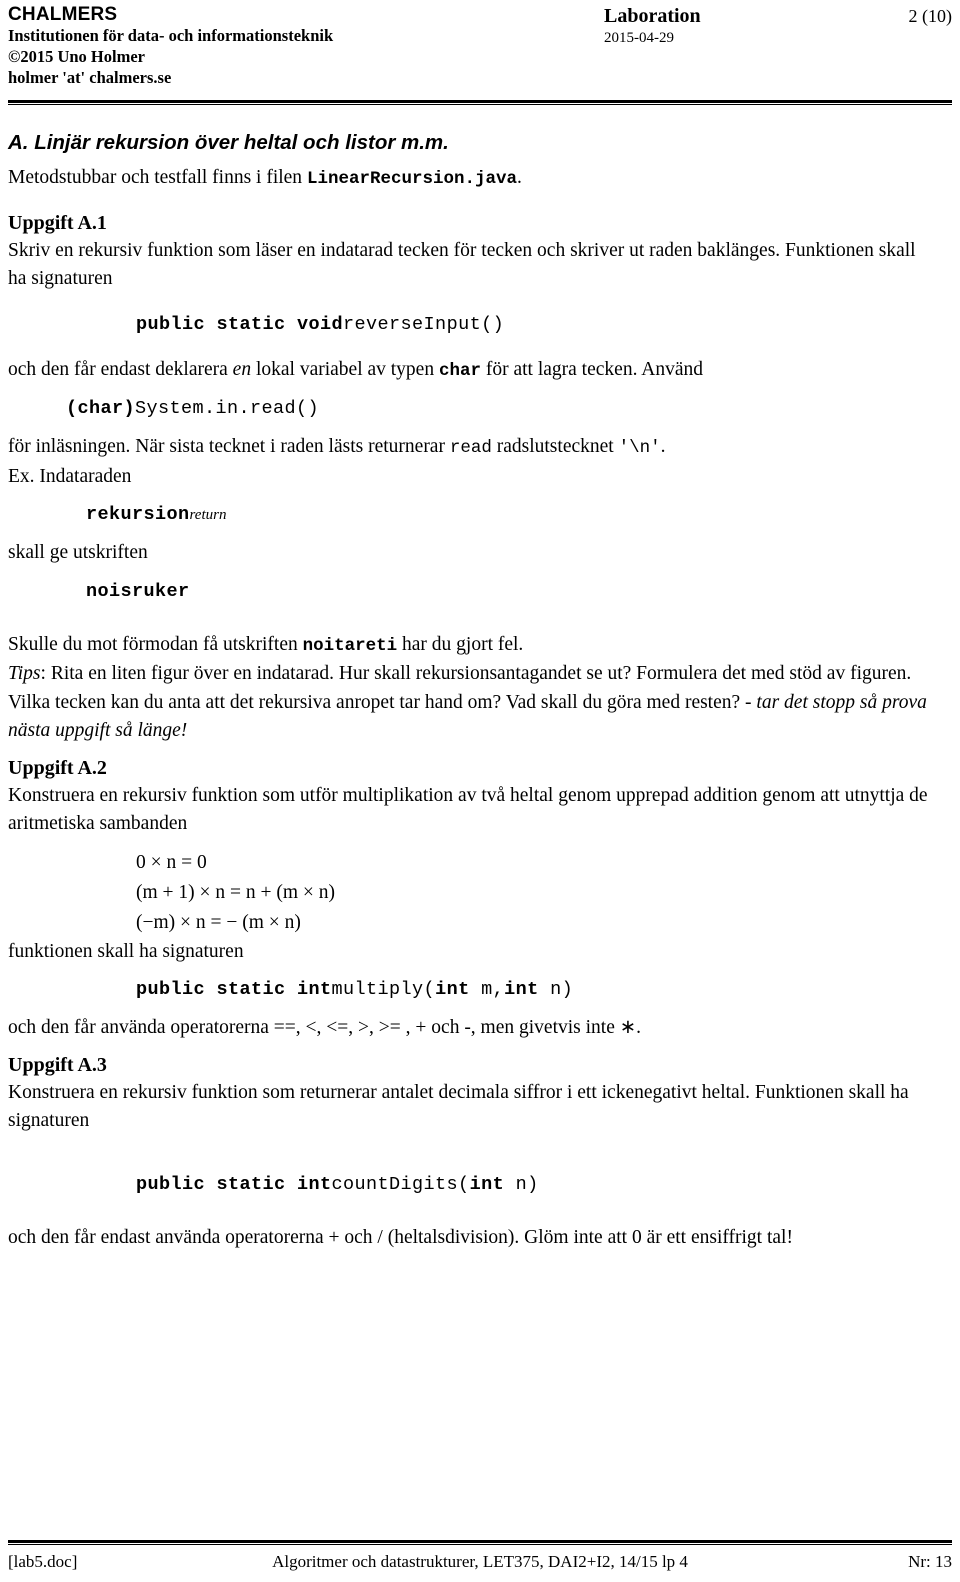  What do you see at coordinates (452, 989) in the screenshot?
I see `task2-arg1-type: int` at bounding box center [452, 989].